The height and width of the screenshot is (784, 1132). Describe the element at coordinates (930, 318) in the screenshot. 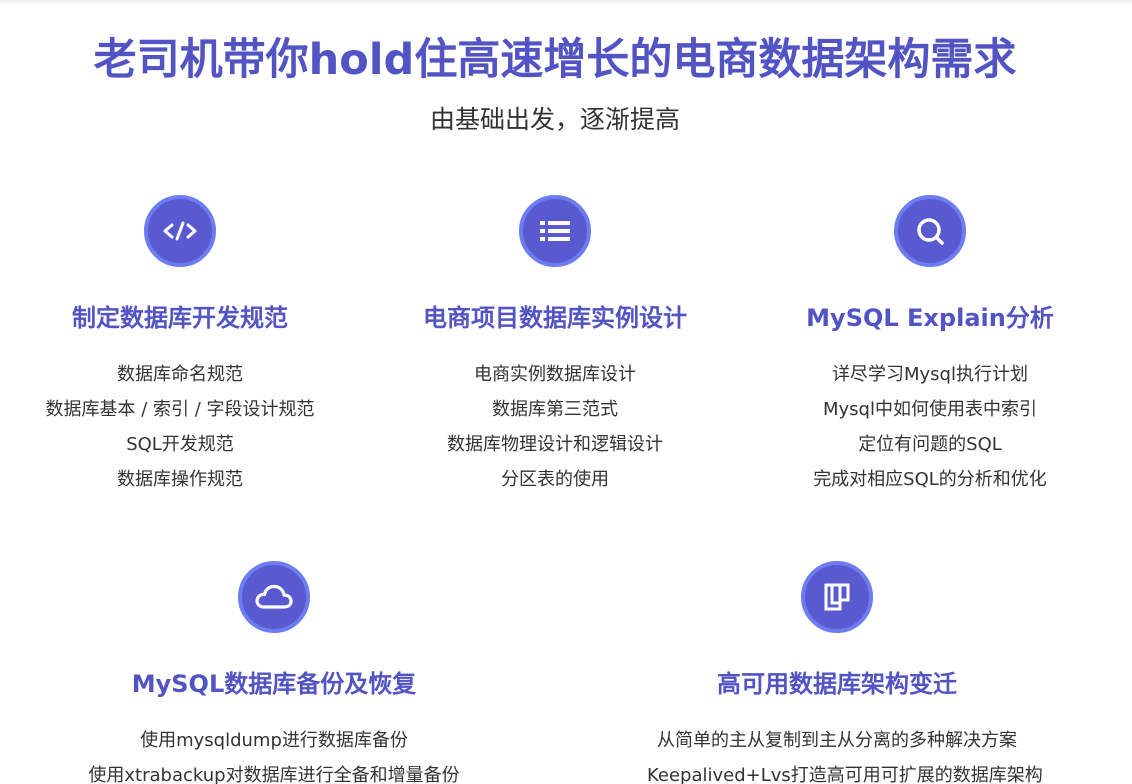

I see `feature-title: MySQL Explain分析` at that location.